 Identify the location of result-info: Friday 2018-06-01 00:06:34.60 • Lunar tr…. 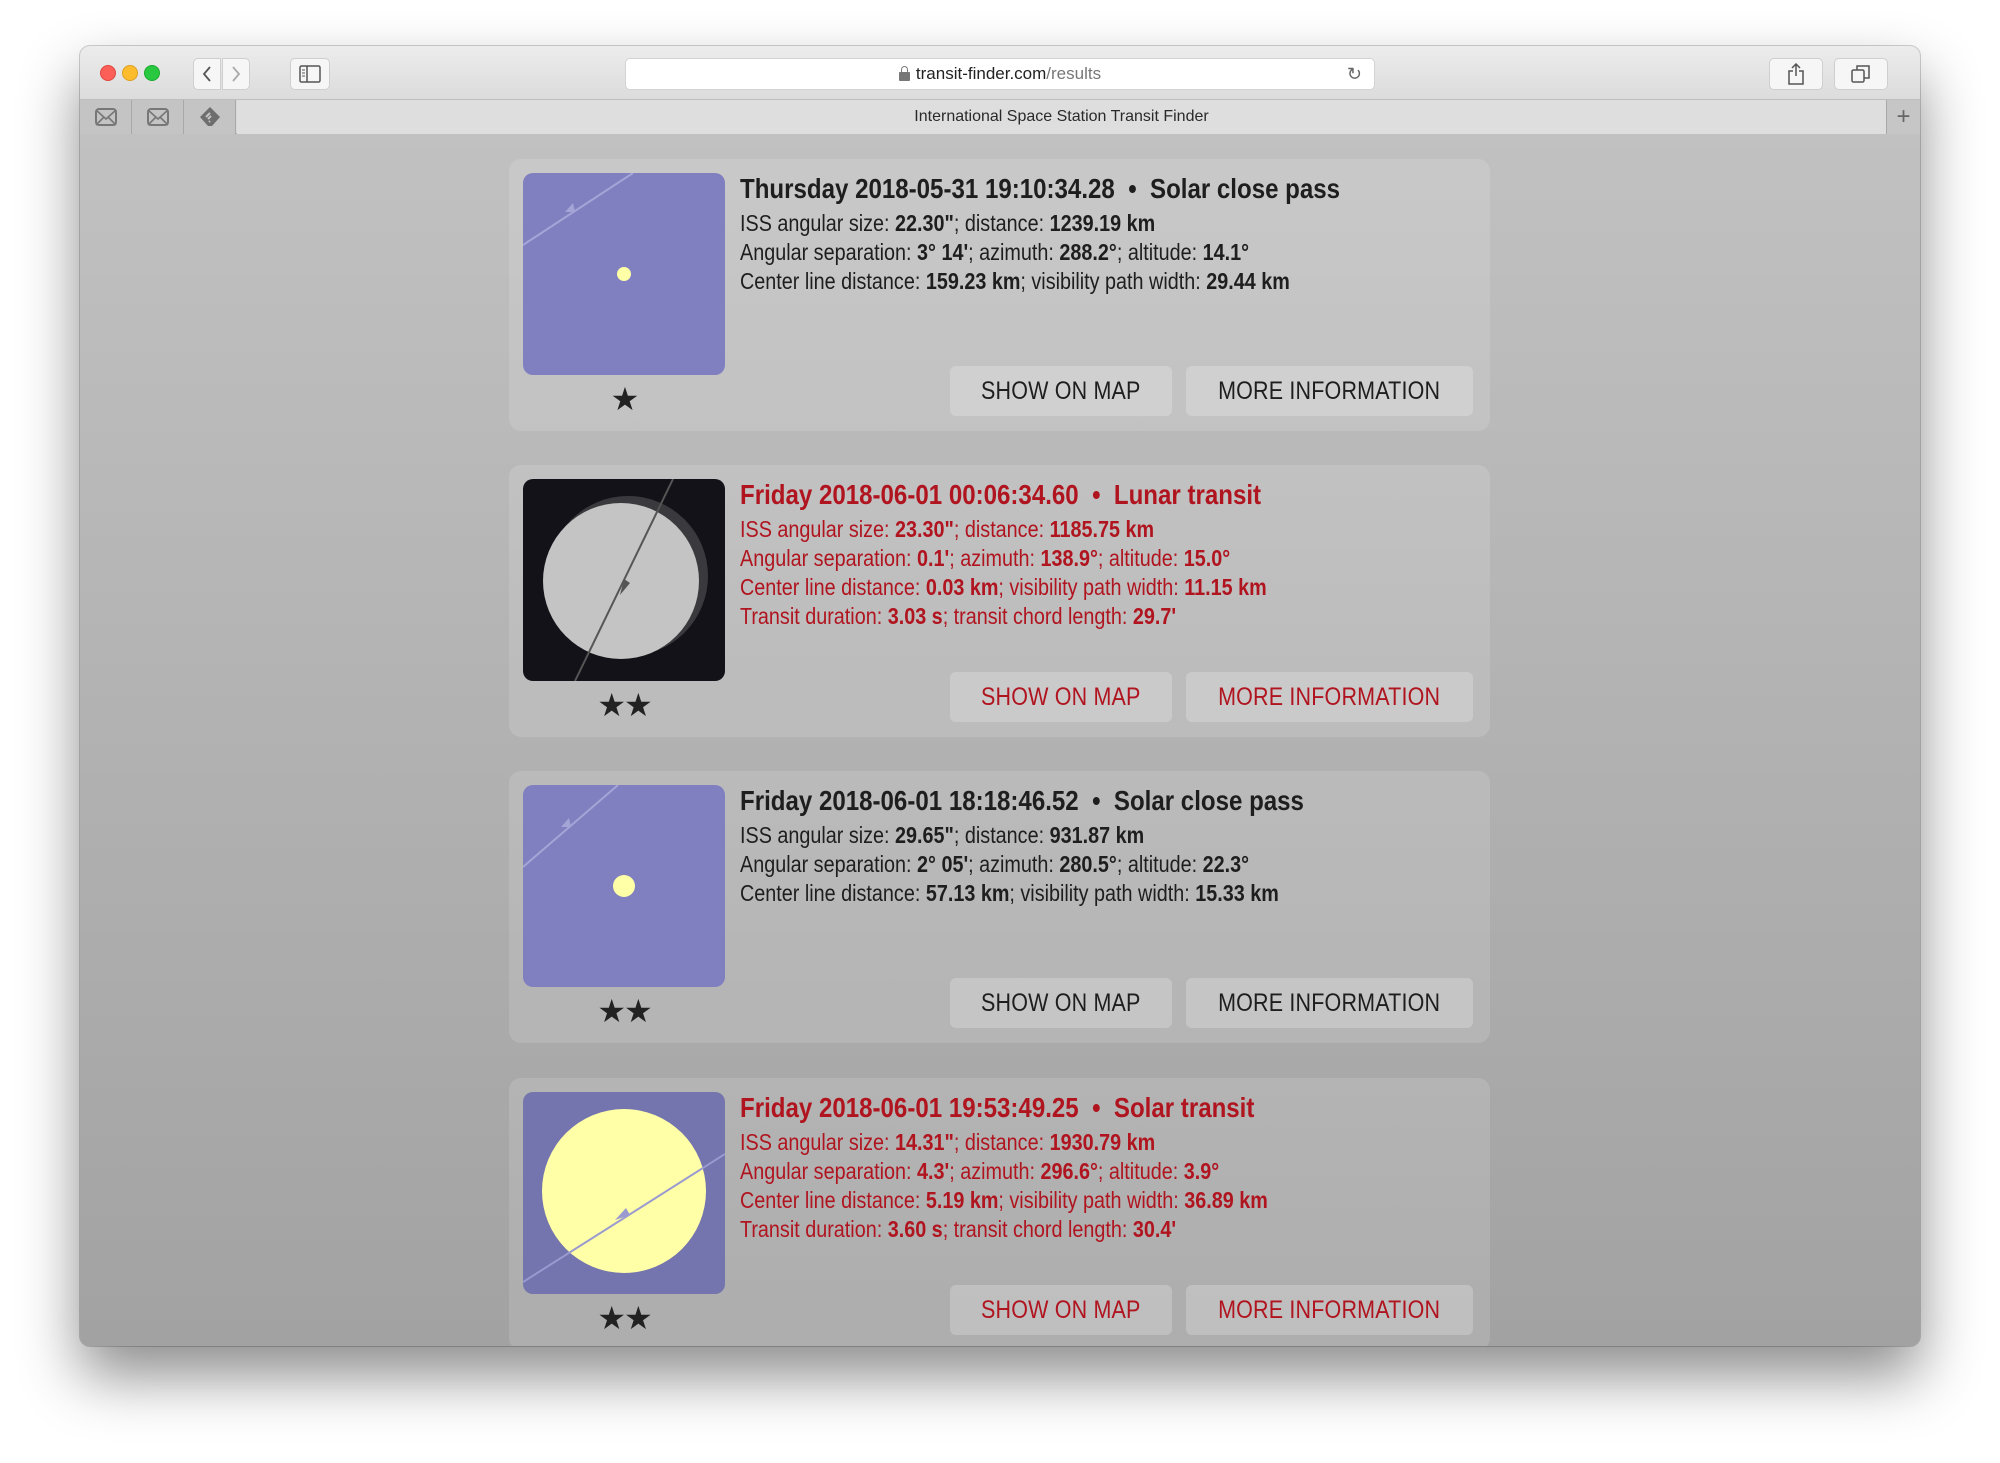
(1110, 553).